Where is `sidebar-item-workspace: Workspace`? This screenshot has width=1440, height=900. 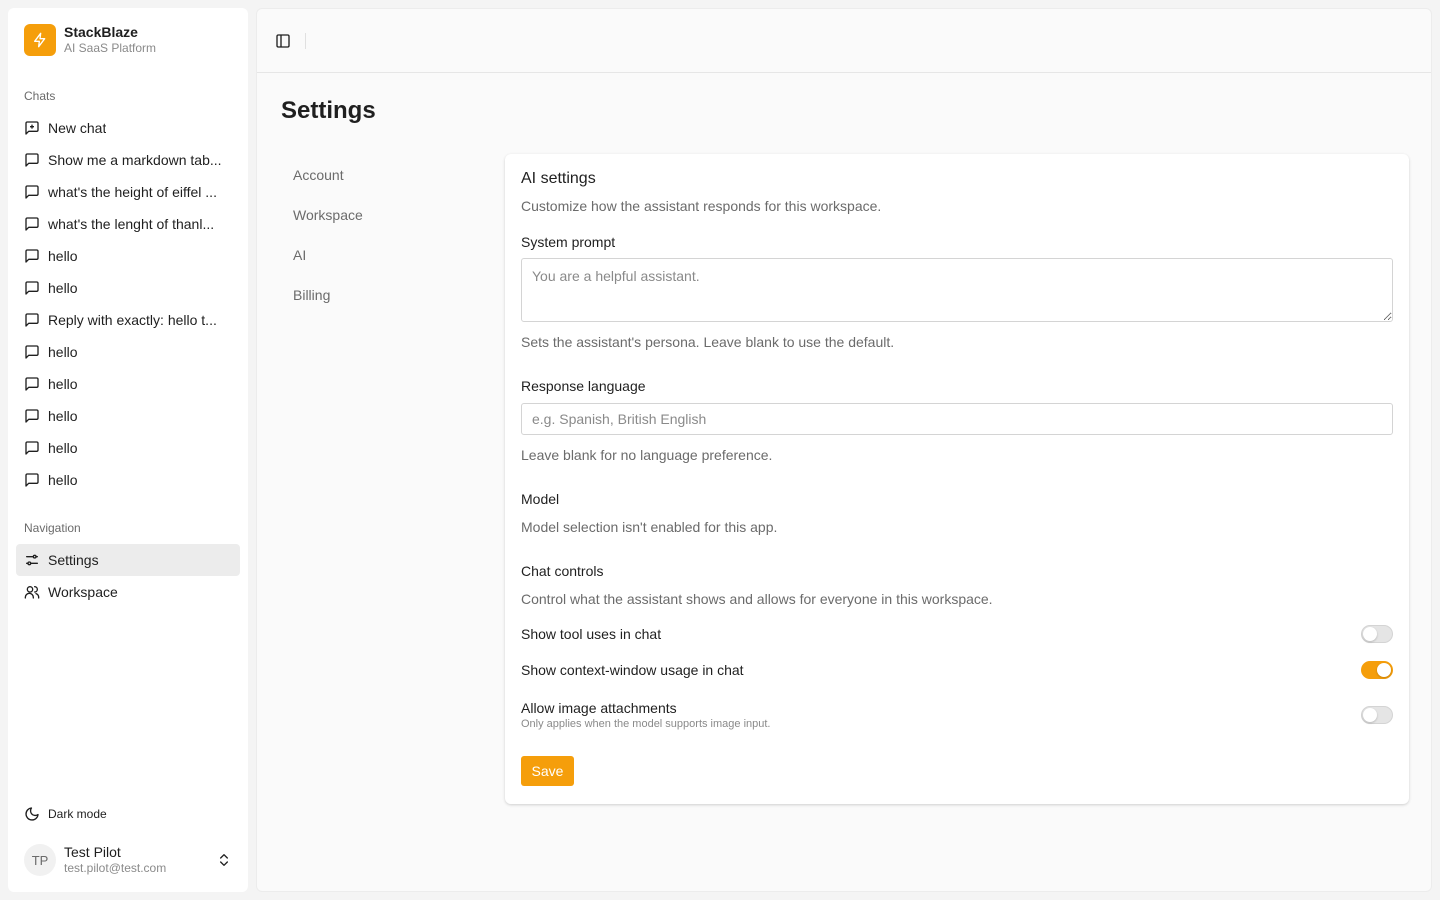
sidebar-item-workspace: Workspace is located at coordinates (128, 592).